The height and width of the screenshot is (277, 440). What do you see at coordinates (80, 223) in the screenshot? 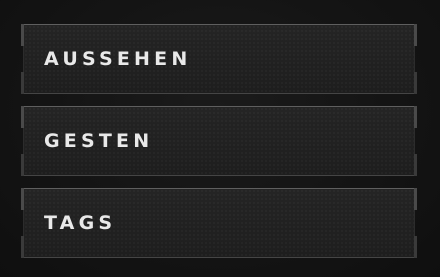
I see `menu-item-label: TAGS` at bounding box center [80, 223].